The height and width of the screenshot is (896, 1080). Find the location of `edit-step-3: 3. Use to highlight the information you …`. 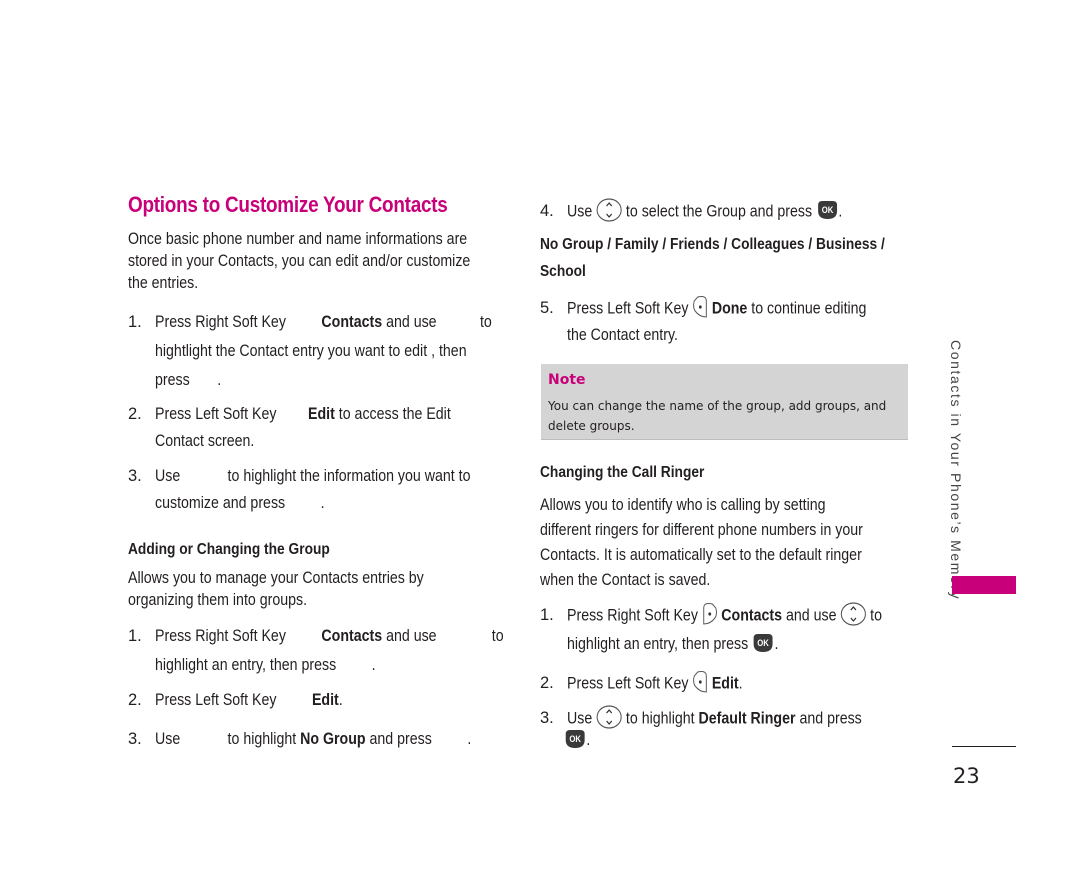

edit-step-3: 3. Use to highlight the information you … is located at coordinates (299, 489).